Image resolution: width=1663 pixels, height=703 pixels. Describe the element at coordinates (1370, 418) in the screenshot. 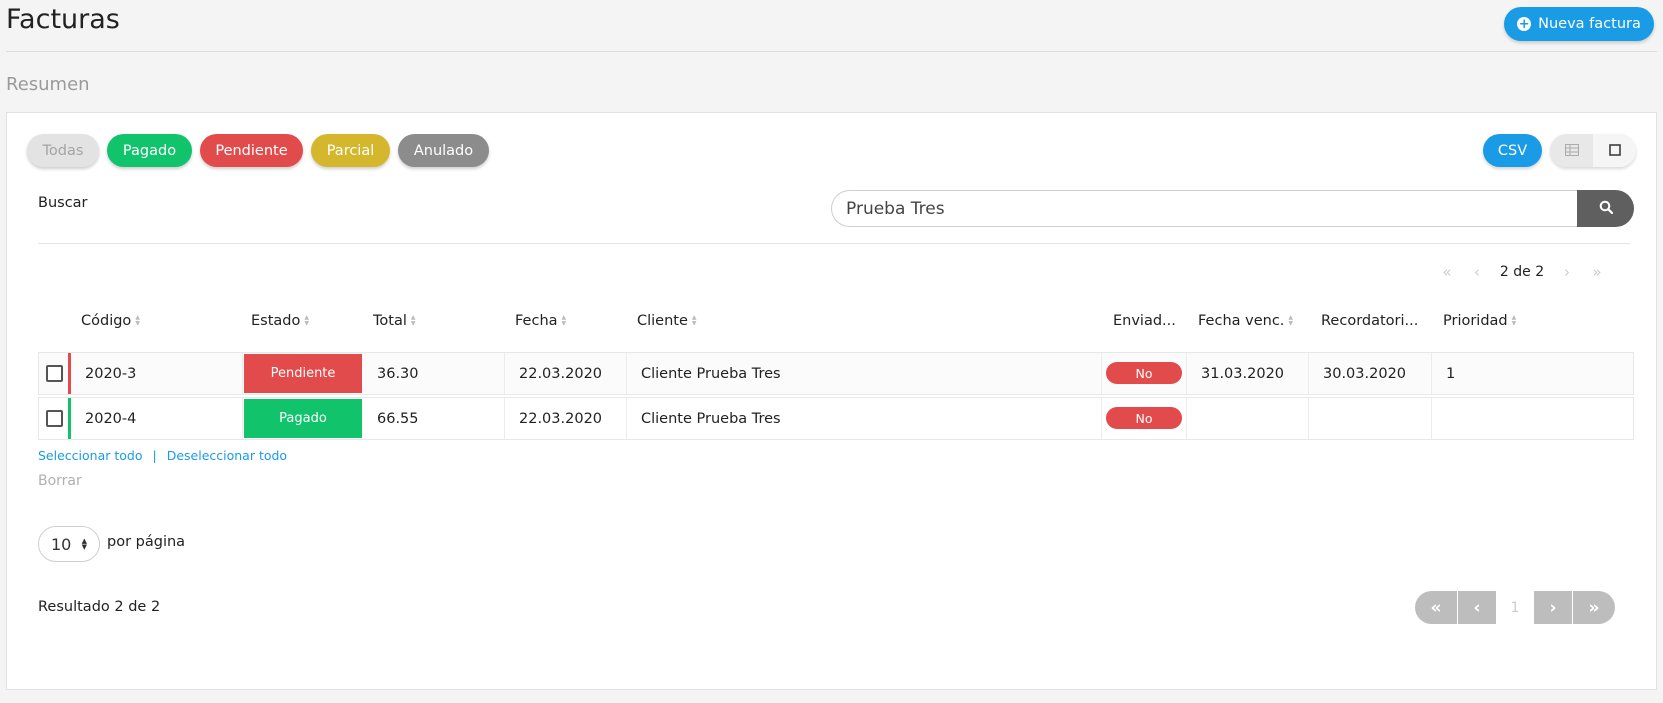

I see `cell-recordatorio` at that location.